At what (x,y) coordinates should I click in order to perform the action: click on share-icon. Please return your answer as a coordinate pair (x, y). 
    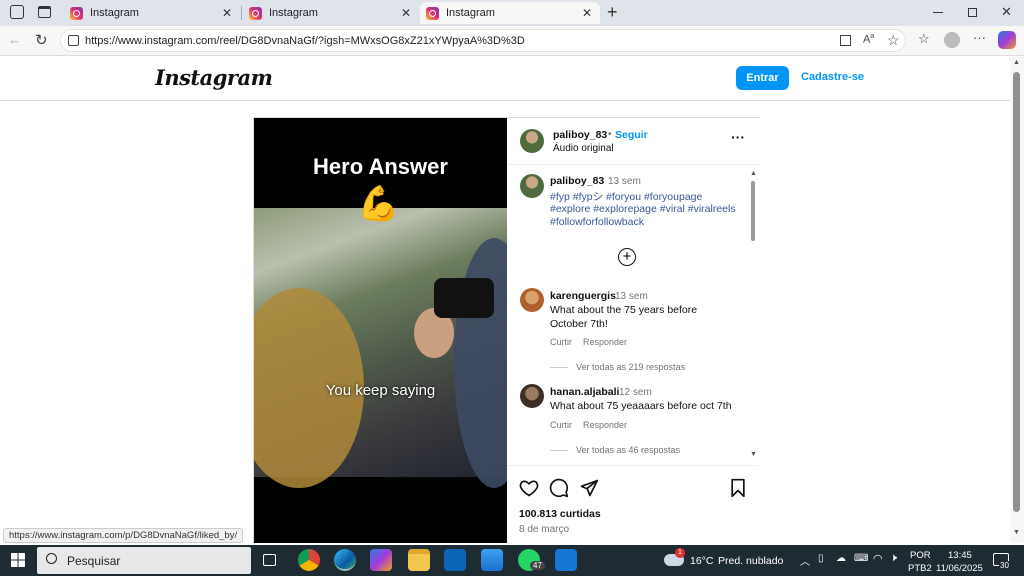
    Looking at the image, I should click on (589, 488).